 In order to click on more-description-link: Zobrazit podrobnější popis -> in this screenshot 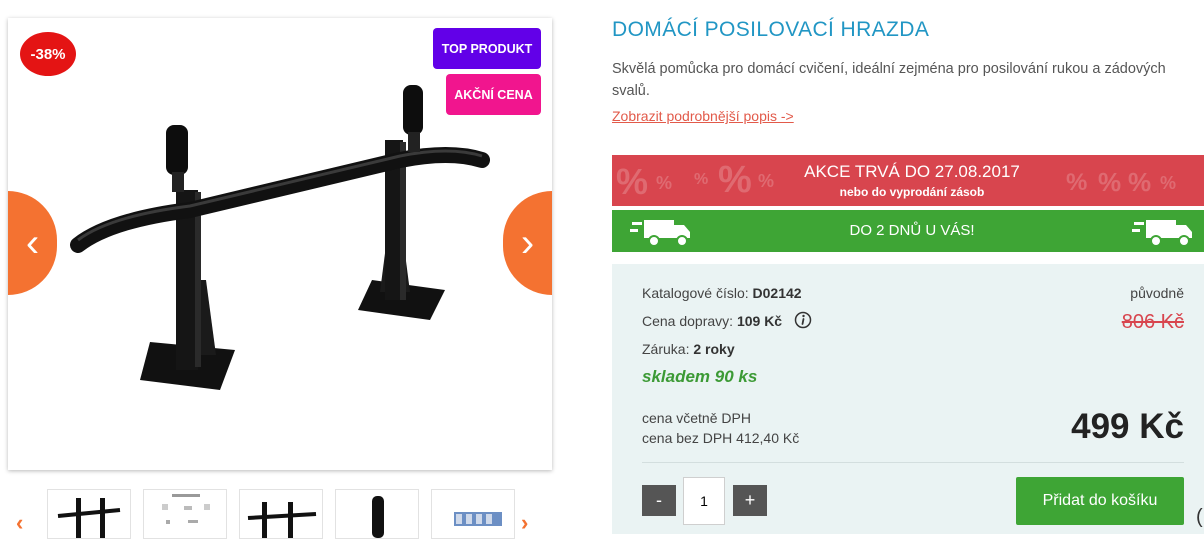, I will do `click(703, 116)`.